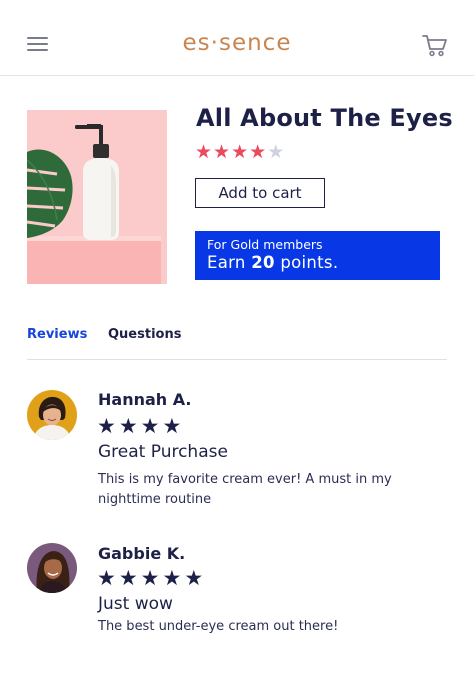 The height and width of the screenshot is (691, 474). Describe the element at coordinates (163, 452) in the screenshot. I see `review-title: Great Purchase` at that location.